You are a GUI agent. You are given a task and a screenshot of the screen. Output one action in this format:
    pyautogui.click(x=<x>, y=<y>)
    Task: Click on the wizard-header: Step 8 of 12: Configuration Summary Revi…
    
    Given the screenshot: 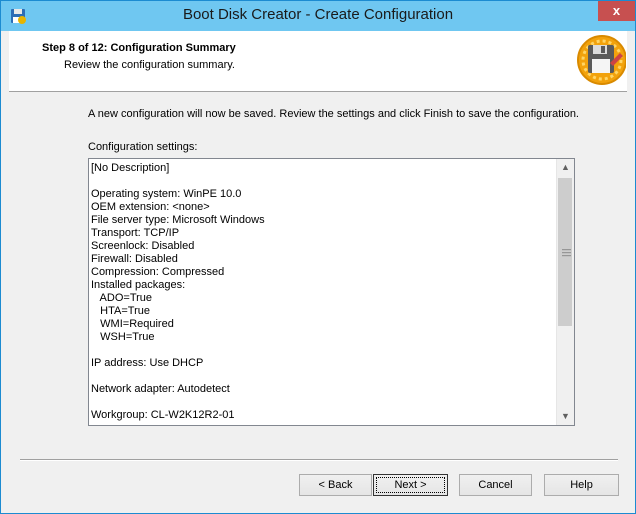 What is the action you would take?
    pyautogui.click(x=318, y=61)
    